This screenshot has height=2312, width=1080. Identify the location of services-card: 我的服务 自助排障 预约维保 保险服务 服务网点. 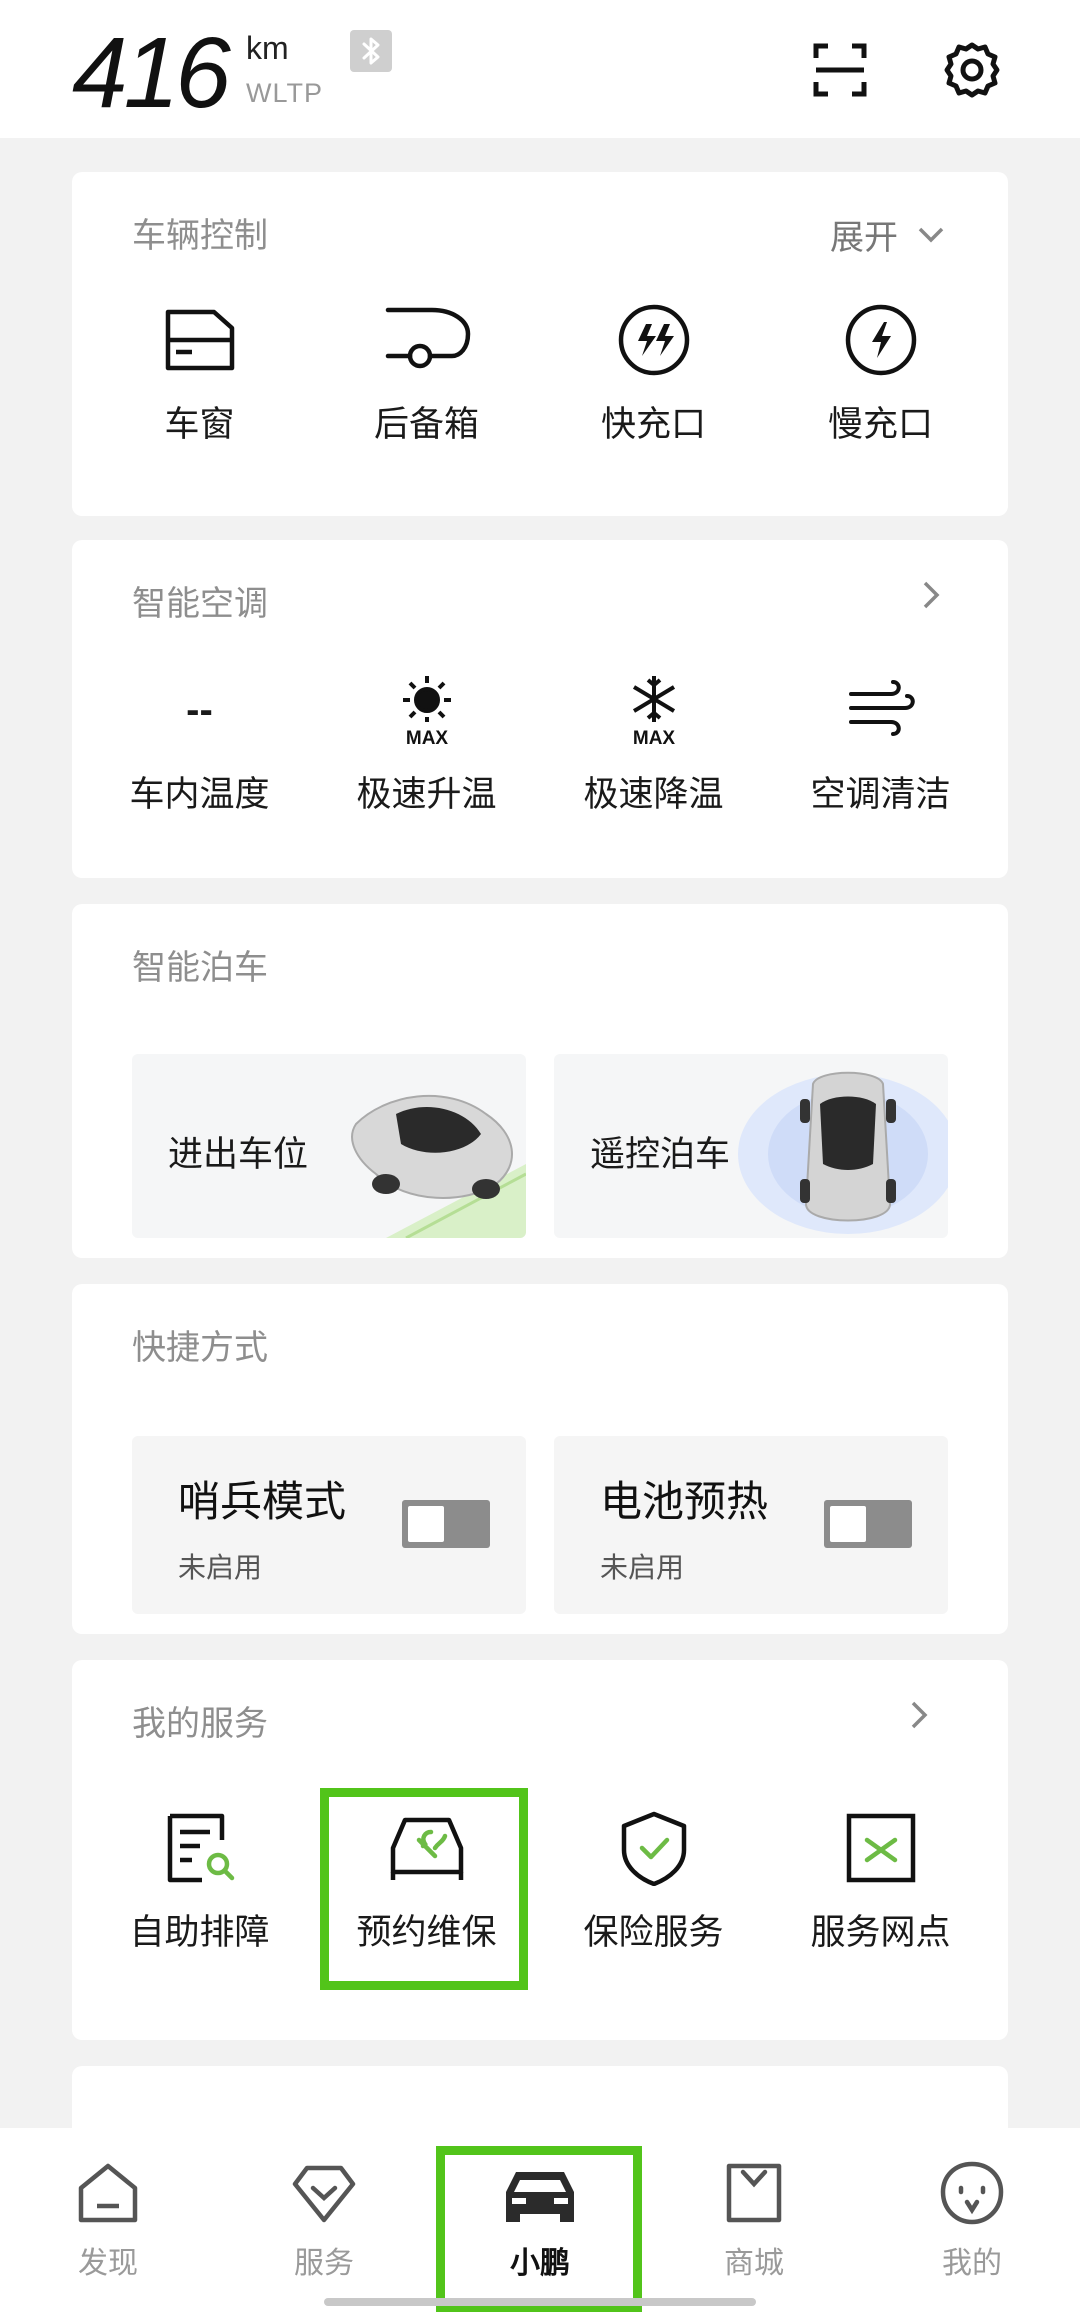
(540, 1850).